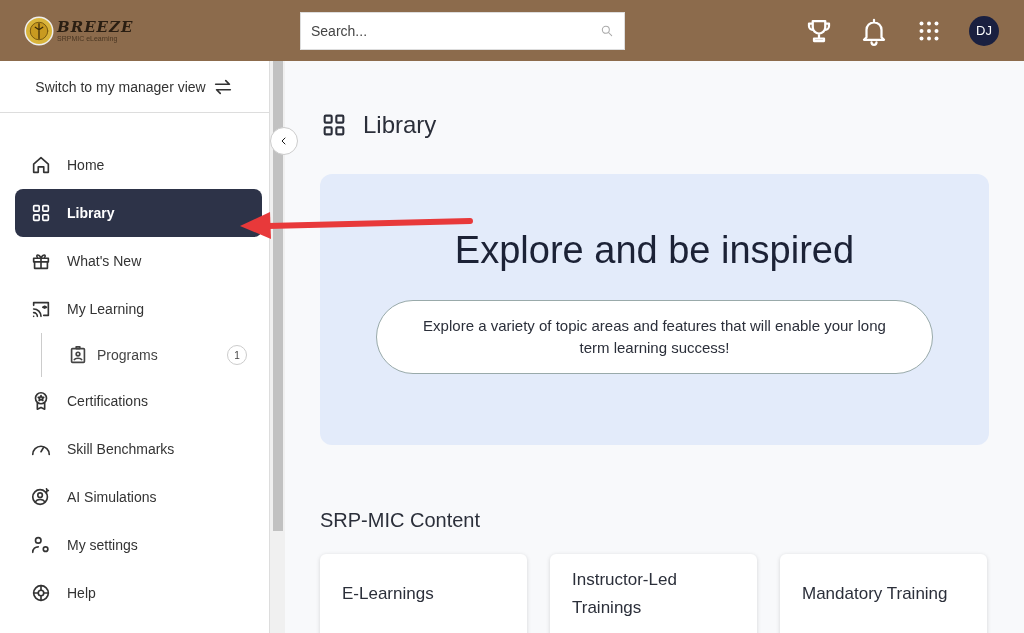 This screenshot has height=633, width=1024. Describe the element at coordinates (120, 86) in the screenshot. I see `switch-view-link: Switch to my manager view` at that location.